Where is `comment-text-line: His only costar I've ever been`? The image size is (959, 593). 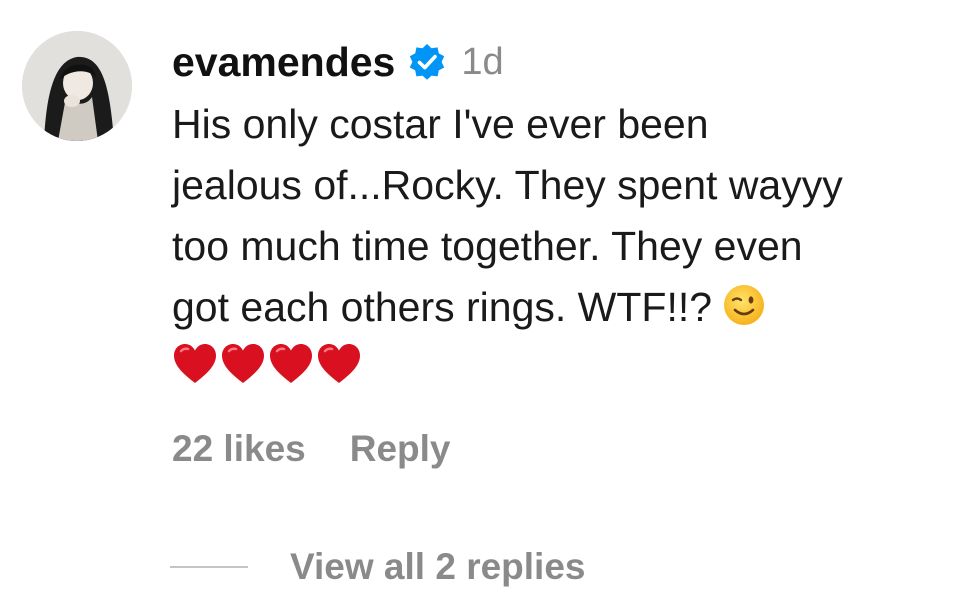
comment-text-line: His only costar I've ever been is located at coordinates (440, 124).